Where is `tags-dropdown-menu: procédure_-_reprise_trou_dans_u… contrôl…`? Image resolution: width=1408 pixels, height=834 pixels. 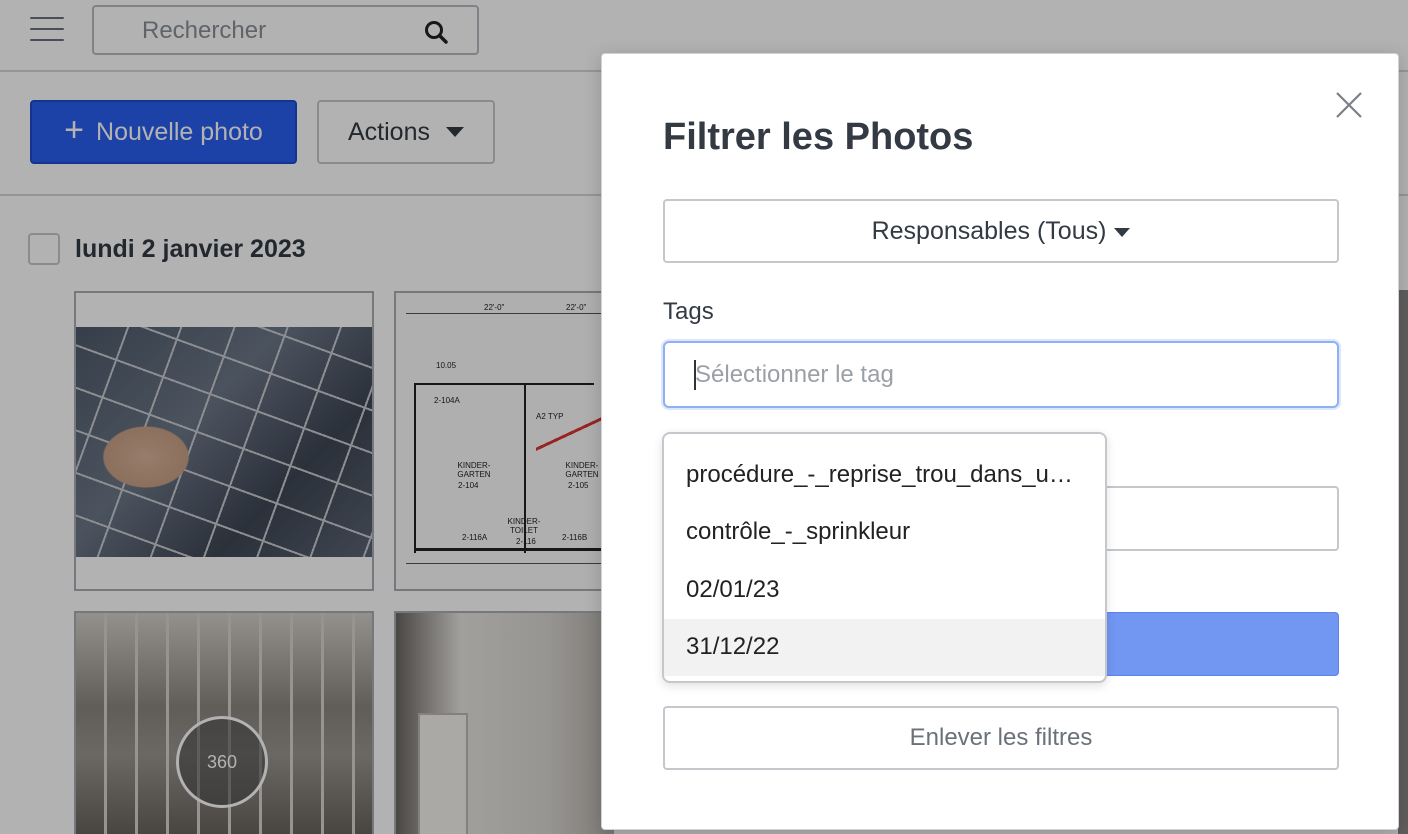
tags-dropdown-menu: procédure_-_reprise_trou_dans_u… contrôl… is located at coordinates (884, 557).